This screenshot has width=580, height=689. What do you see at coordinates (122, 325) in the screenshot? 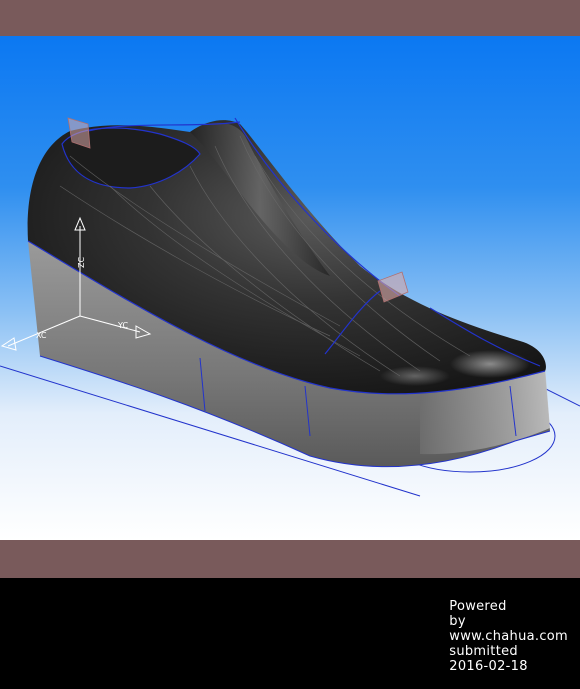
I see `y-axis-label: YC` at bounding box center [122, 325].